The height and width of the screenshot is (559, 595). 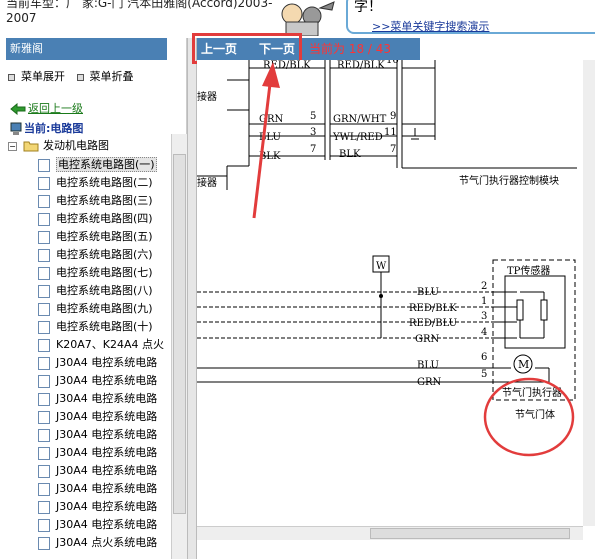 What do you see at coordinates (107, 542) in the screenshot?
I see `tree-item-label: J30A4 点火系统电路` at bounding box center [107, 542].